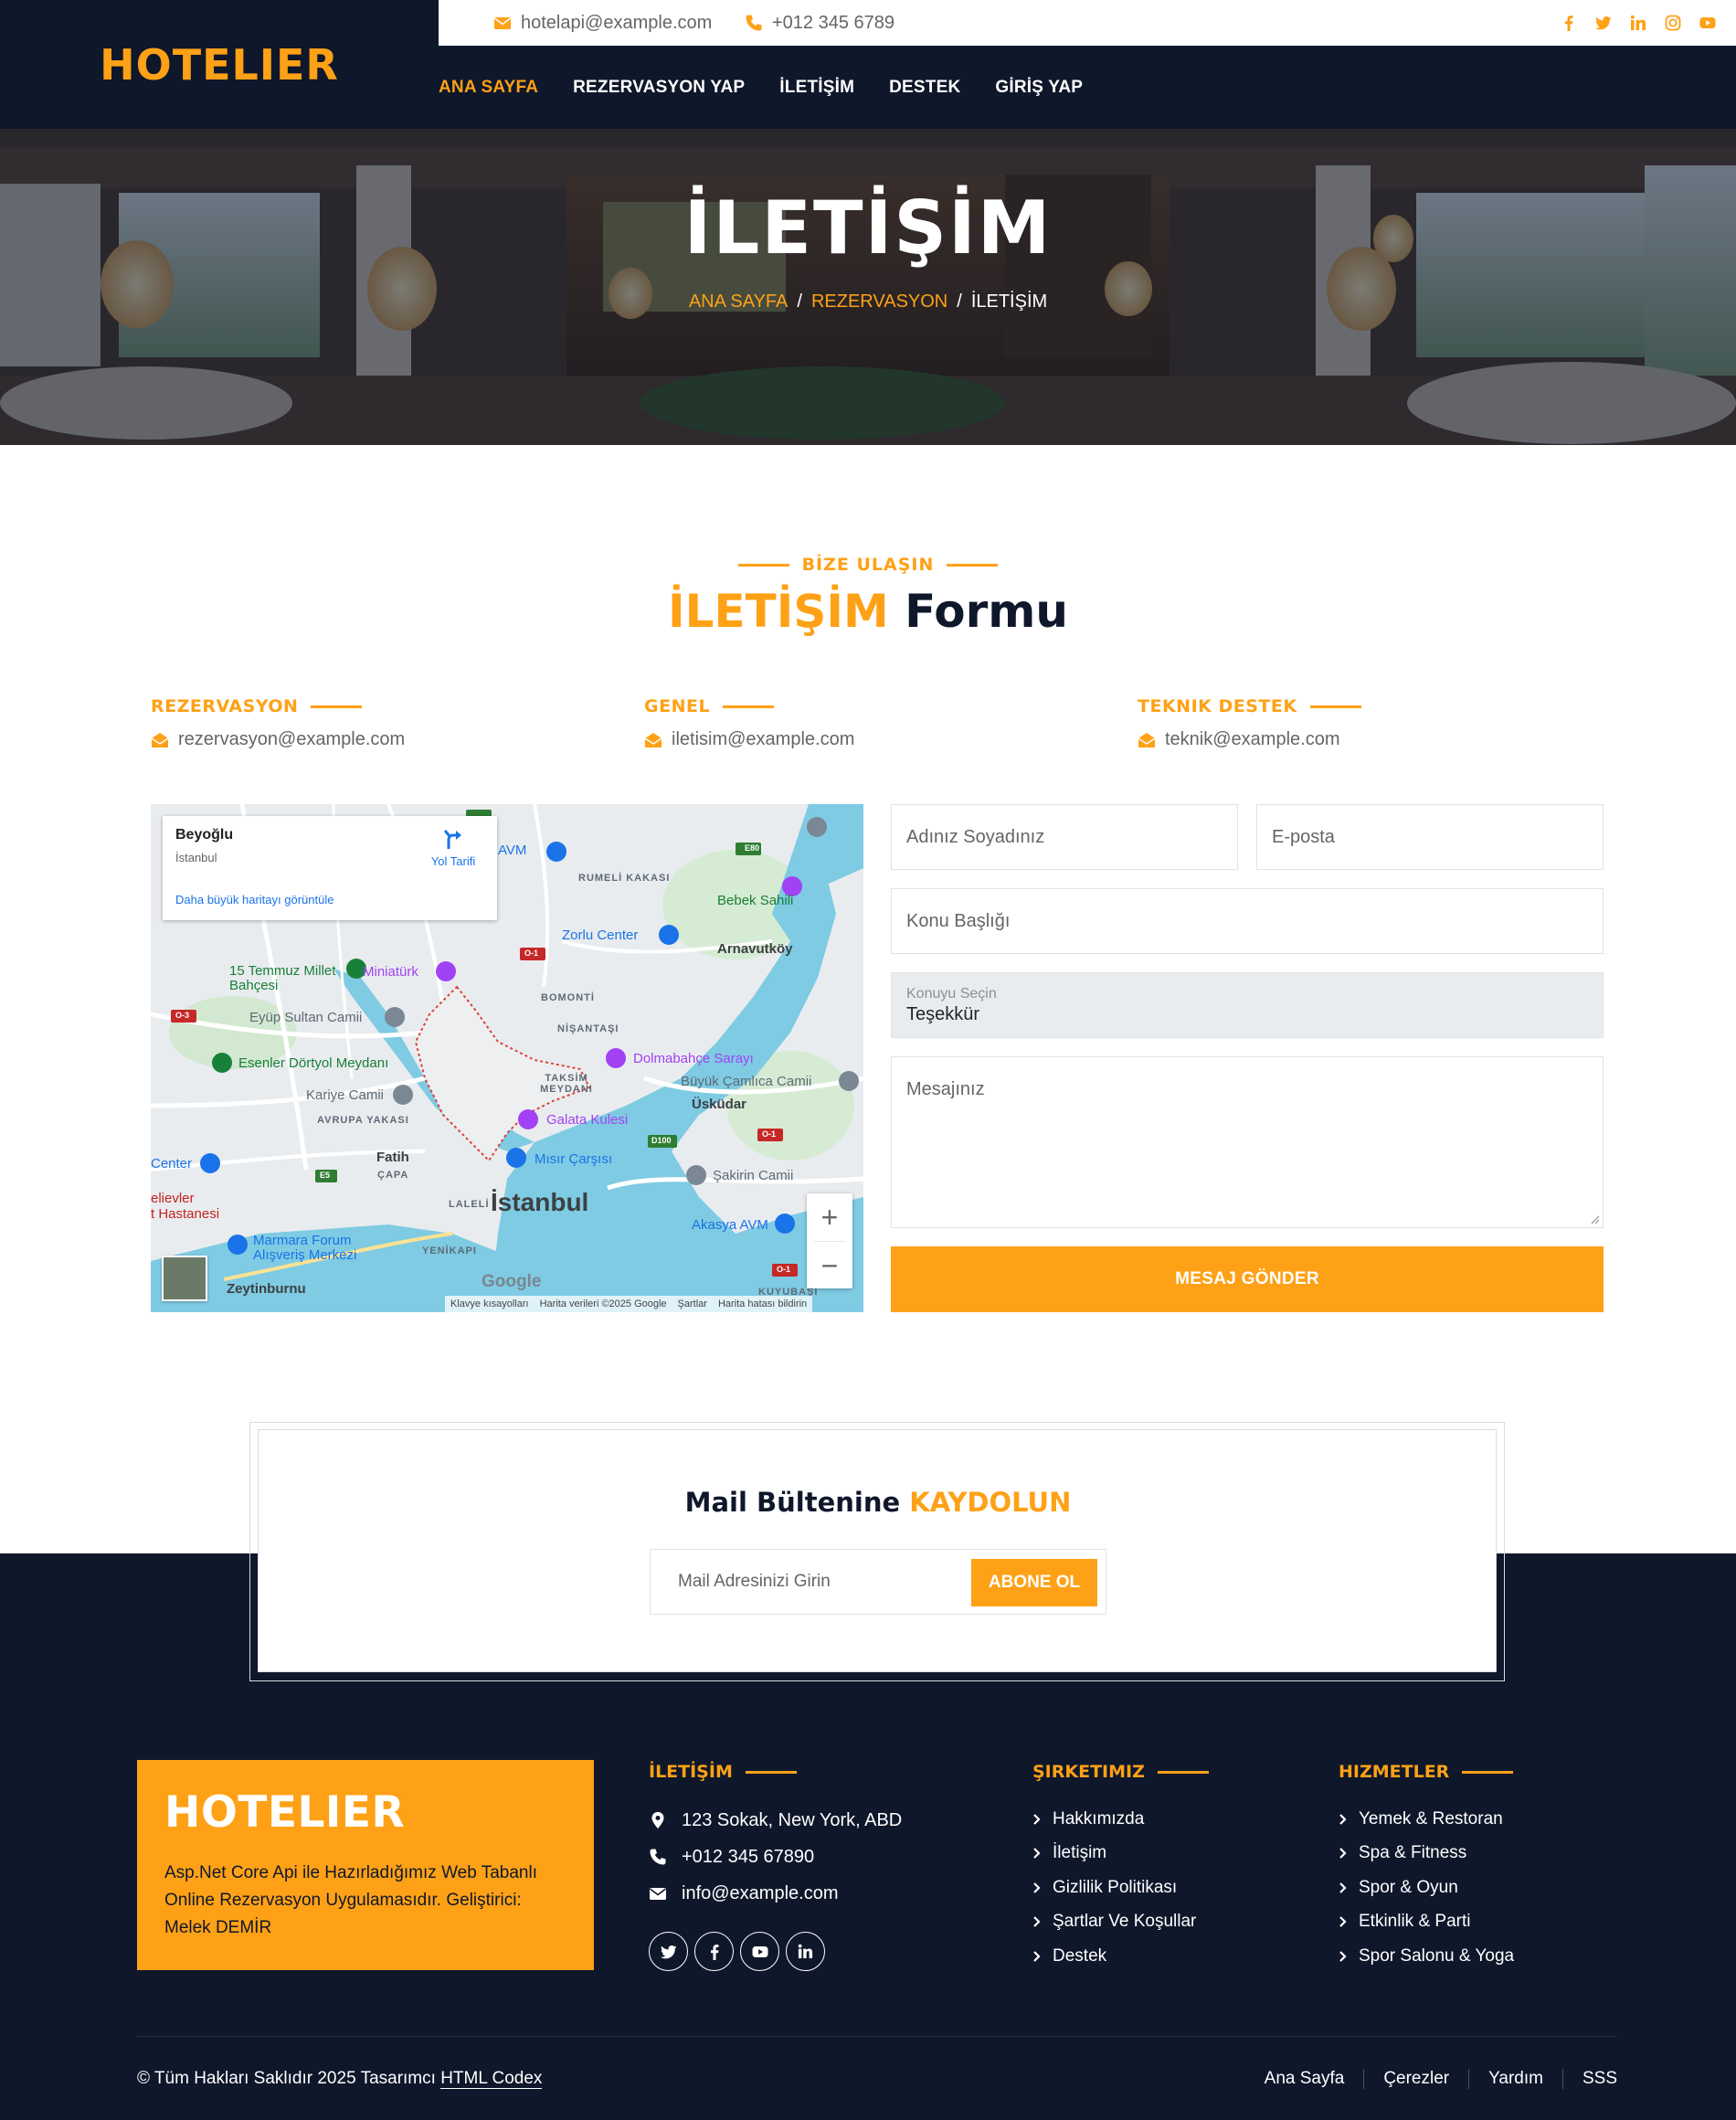  What do you see at coordinates (1569, 23) in the screenshot?
I see `facebook-icon` at bounding box center [1569, 23].